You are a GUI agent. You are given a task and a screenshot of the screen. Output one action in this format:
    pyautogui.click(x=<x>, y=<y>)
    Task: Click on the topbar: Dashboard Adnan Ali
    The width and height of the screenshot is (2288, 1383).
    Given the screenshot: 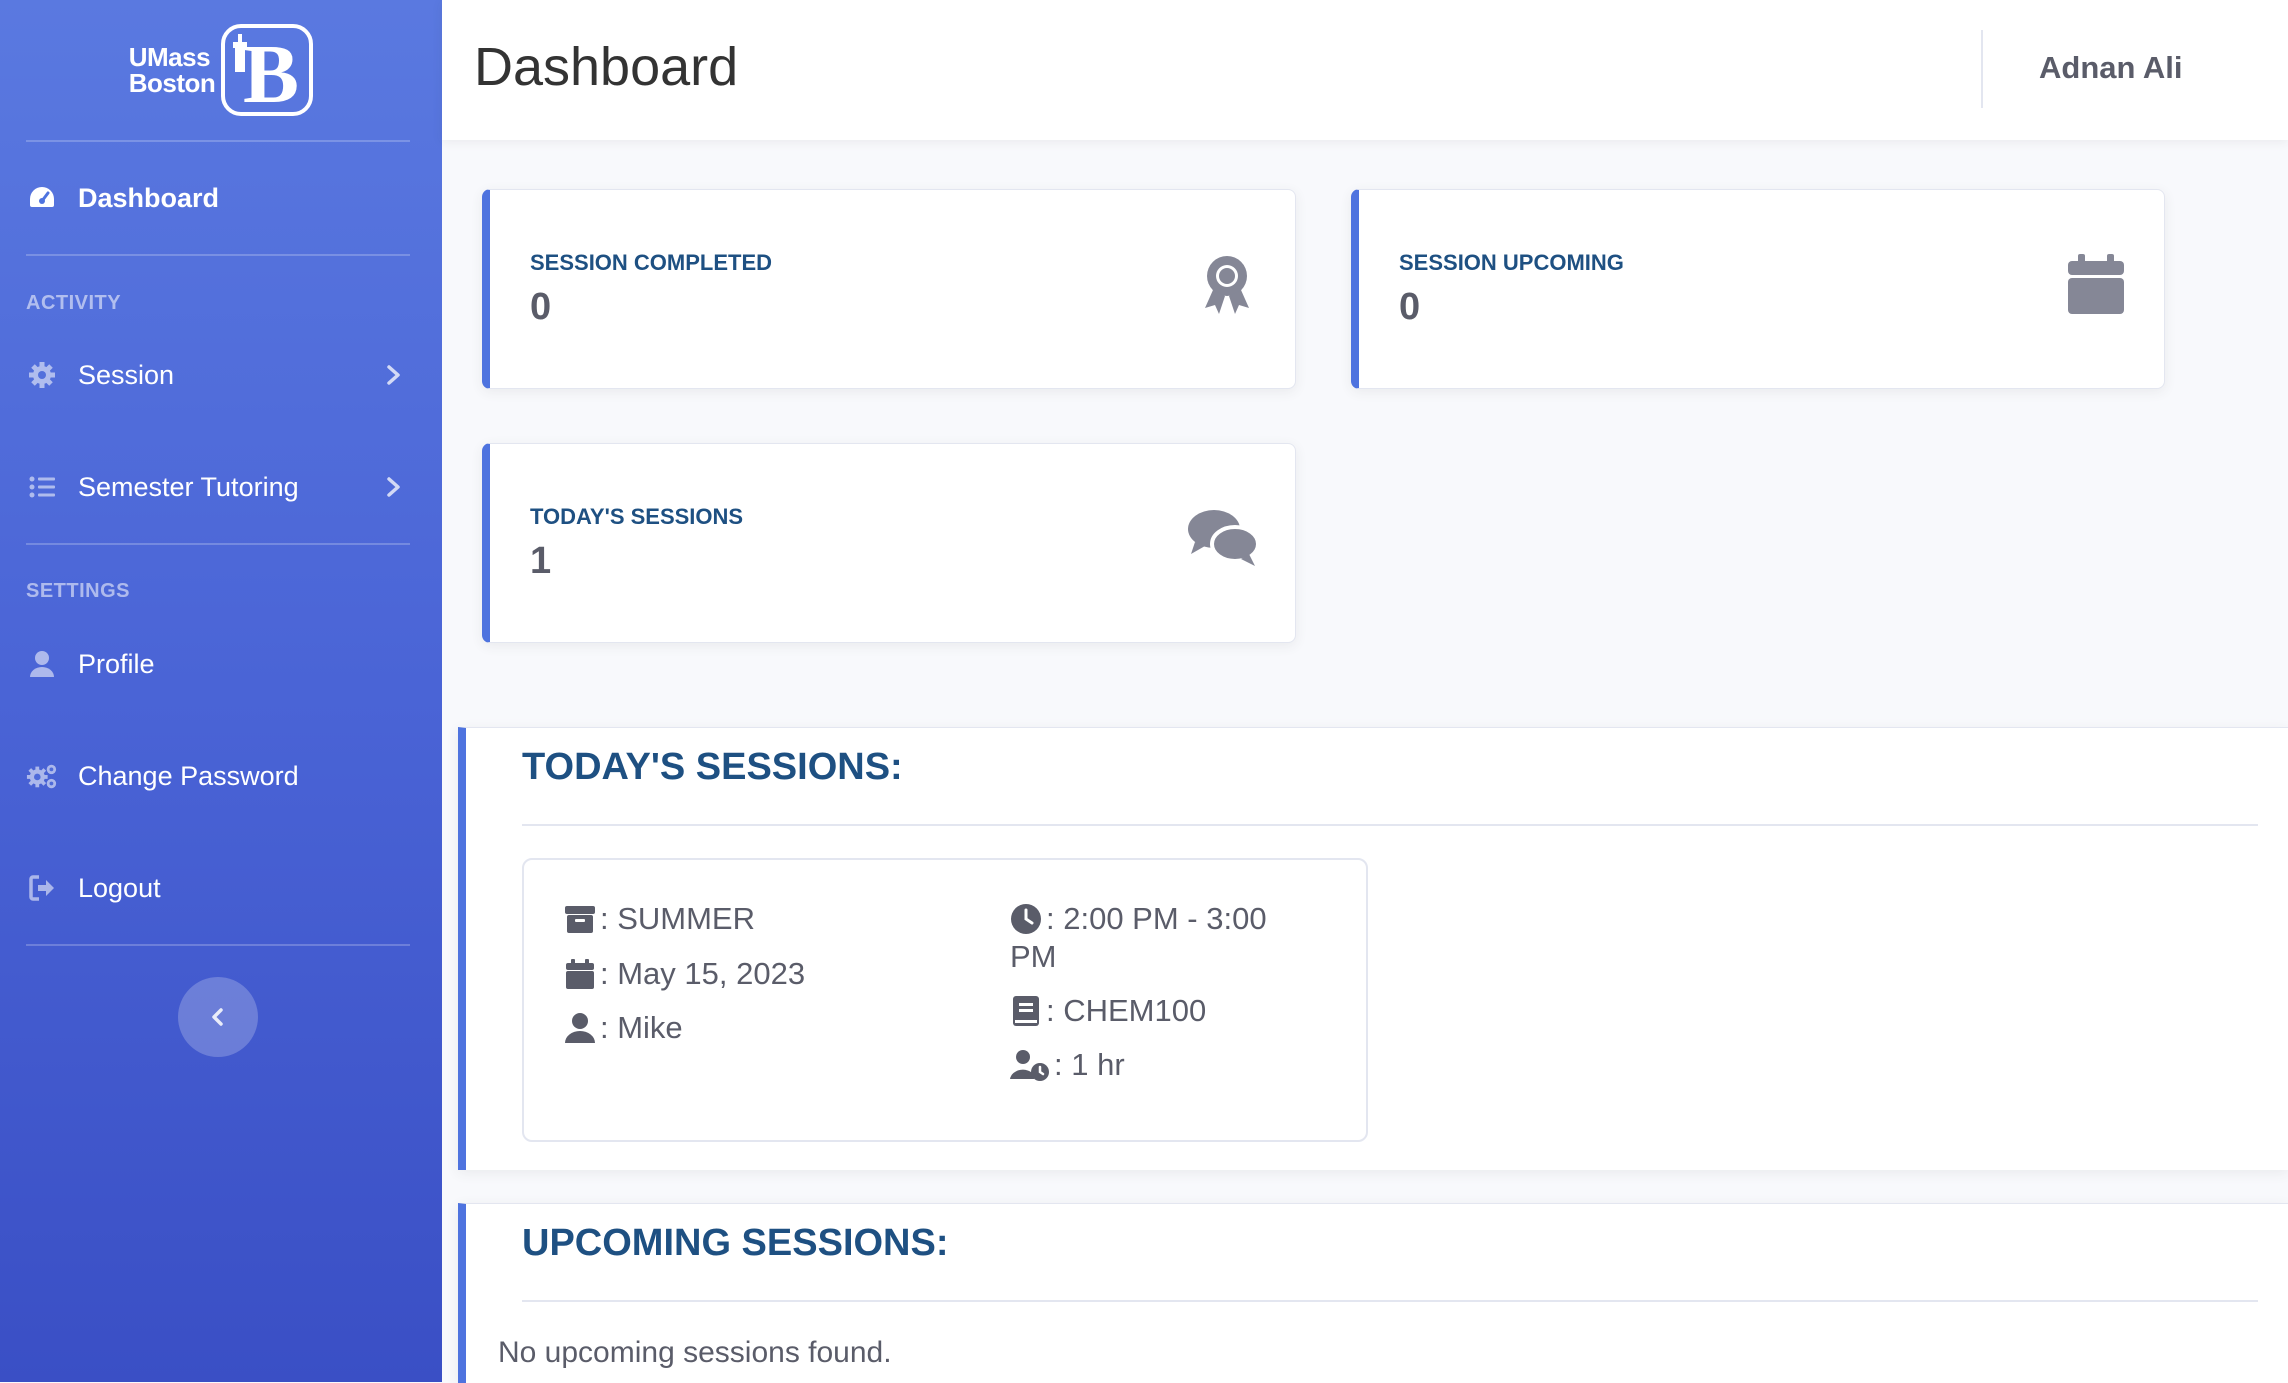 What is the action you would take?
    pyautogui.click(x=1365, y=70)
    